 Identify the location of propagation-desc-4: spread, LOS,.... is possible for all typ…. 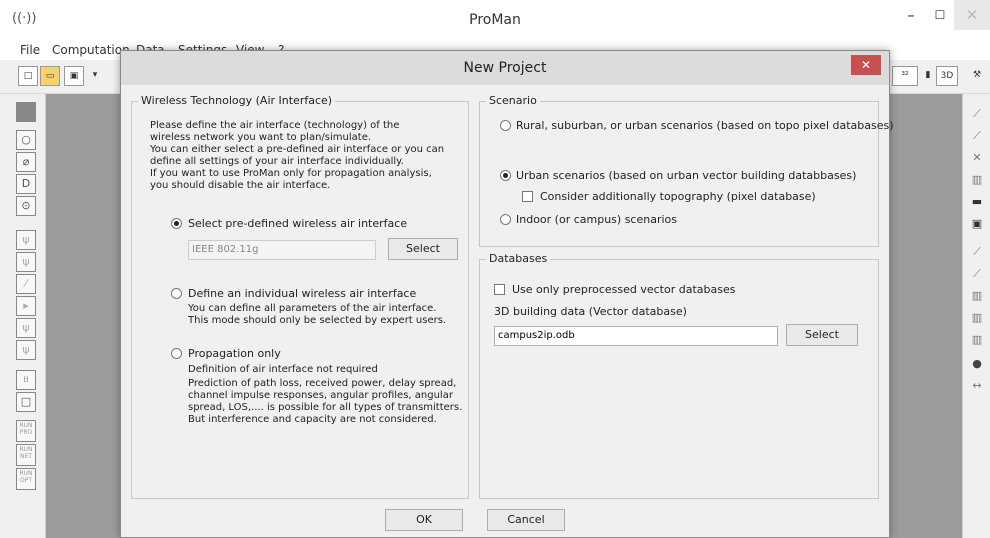
(325, 407).